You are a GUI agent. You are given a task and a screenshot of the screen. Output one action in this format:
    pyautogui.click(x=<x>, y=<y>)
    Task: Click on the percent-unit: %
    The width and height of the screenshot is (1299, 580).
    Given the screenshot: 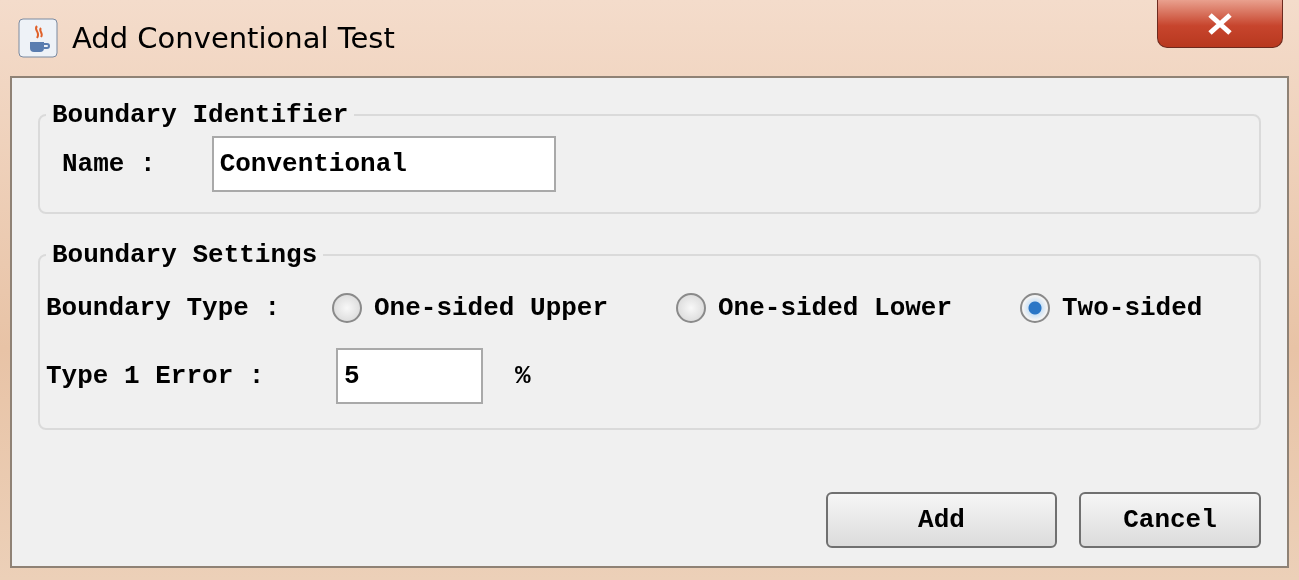 What is the action you would take?
    pyautogui.click(x=523, y=376)
    